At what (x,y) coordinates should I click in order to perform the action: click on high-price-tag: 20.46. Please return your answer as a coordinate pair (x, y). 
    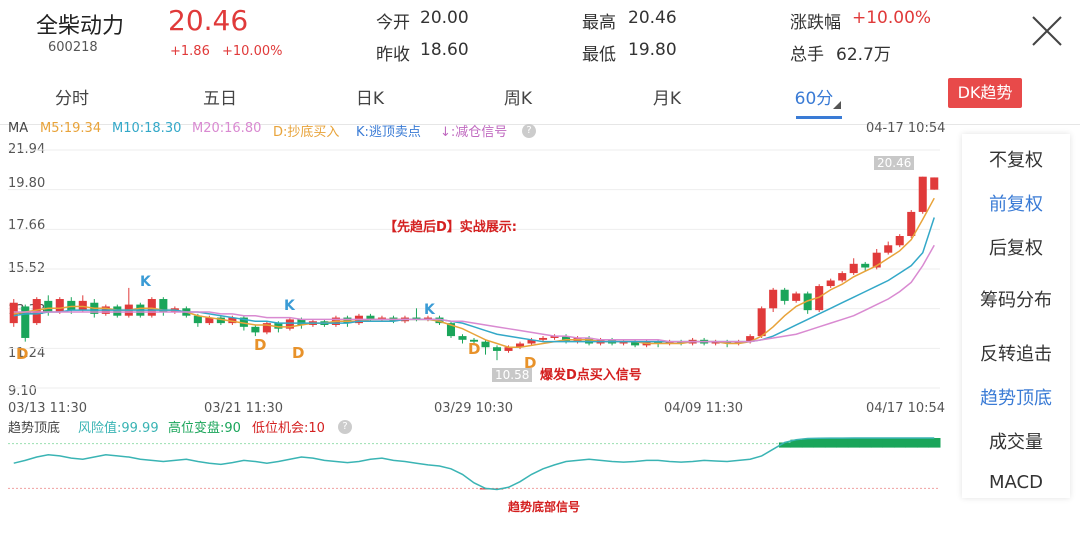
    Looking at the image, I should click on (894, 163).